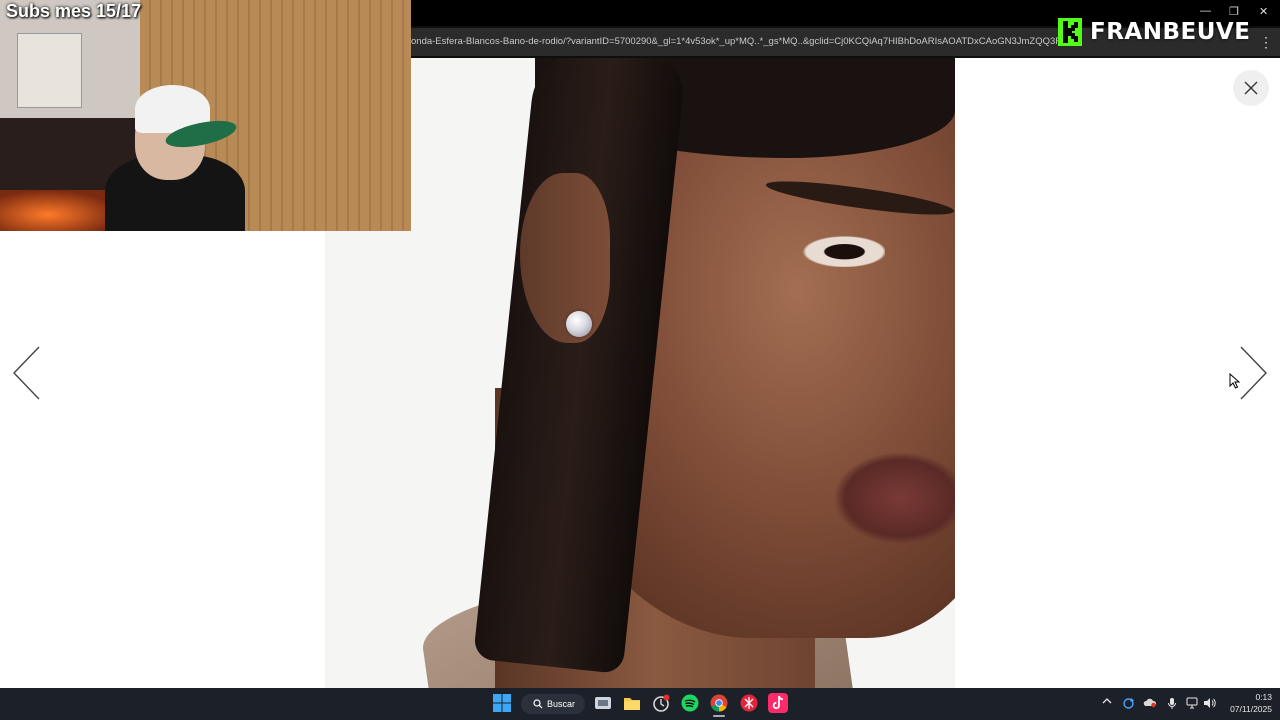  What do you see at coordinates (1128, 705) in the screenshot?
I see `sync-icon` at bounding box center [1128, 705].